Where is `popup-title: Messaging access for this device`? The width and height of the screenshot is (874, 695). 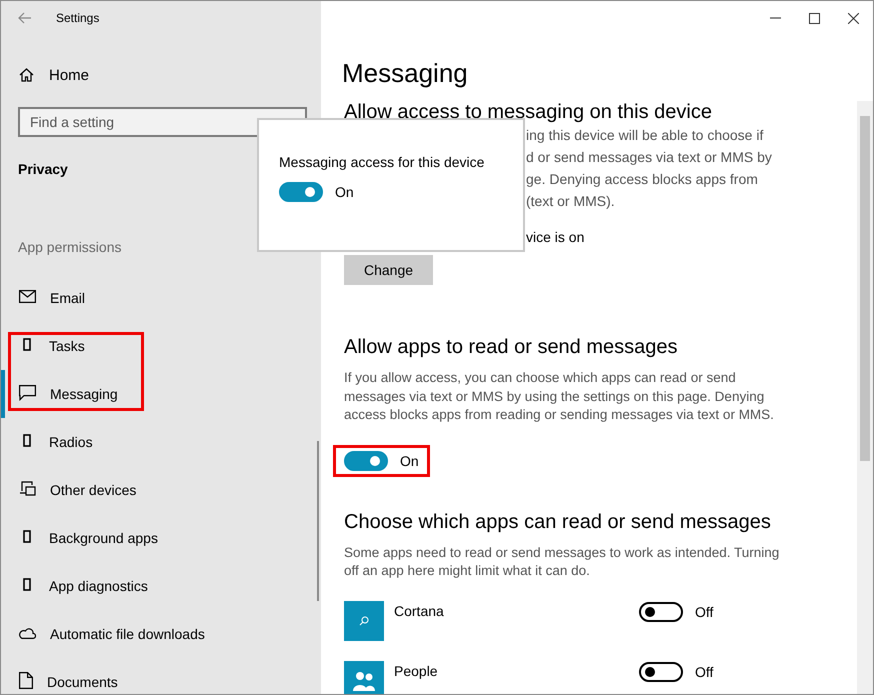
popup-title: Messaging access for this device is located at coordinates (382, 162).